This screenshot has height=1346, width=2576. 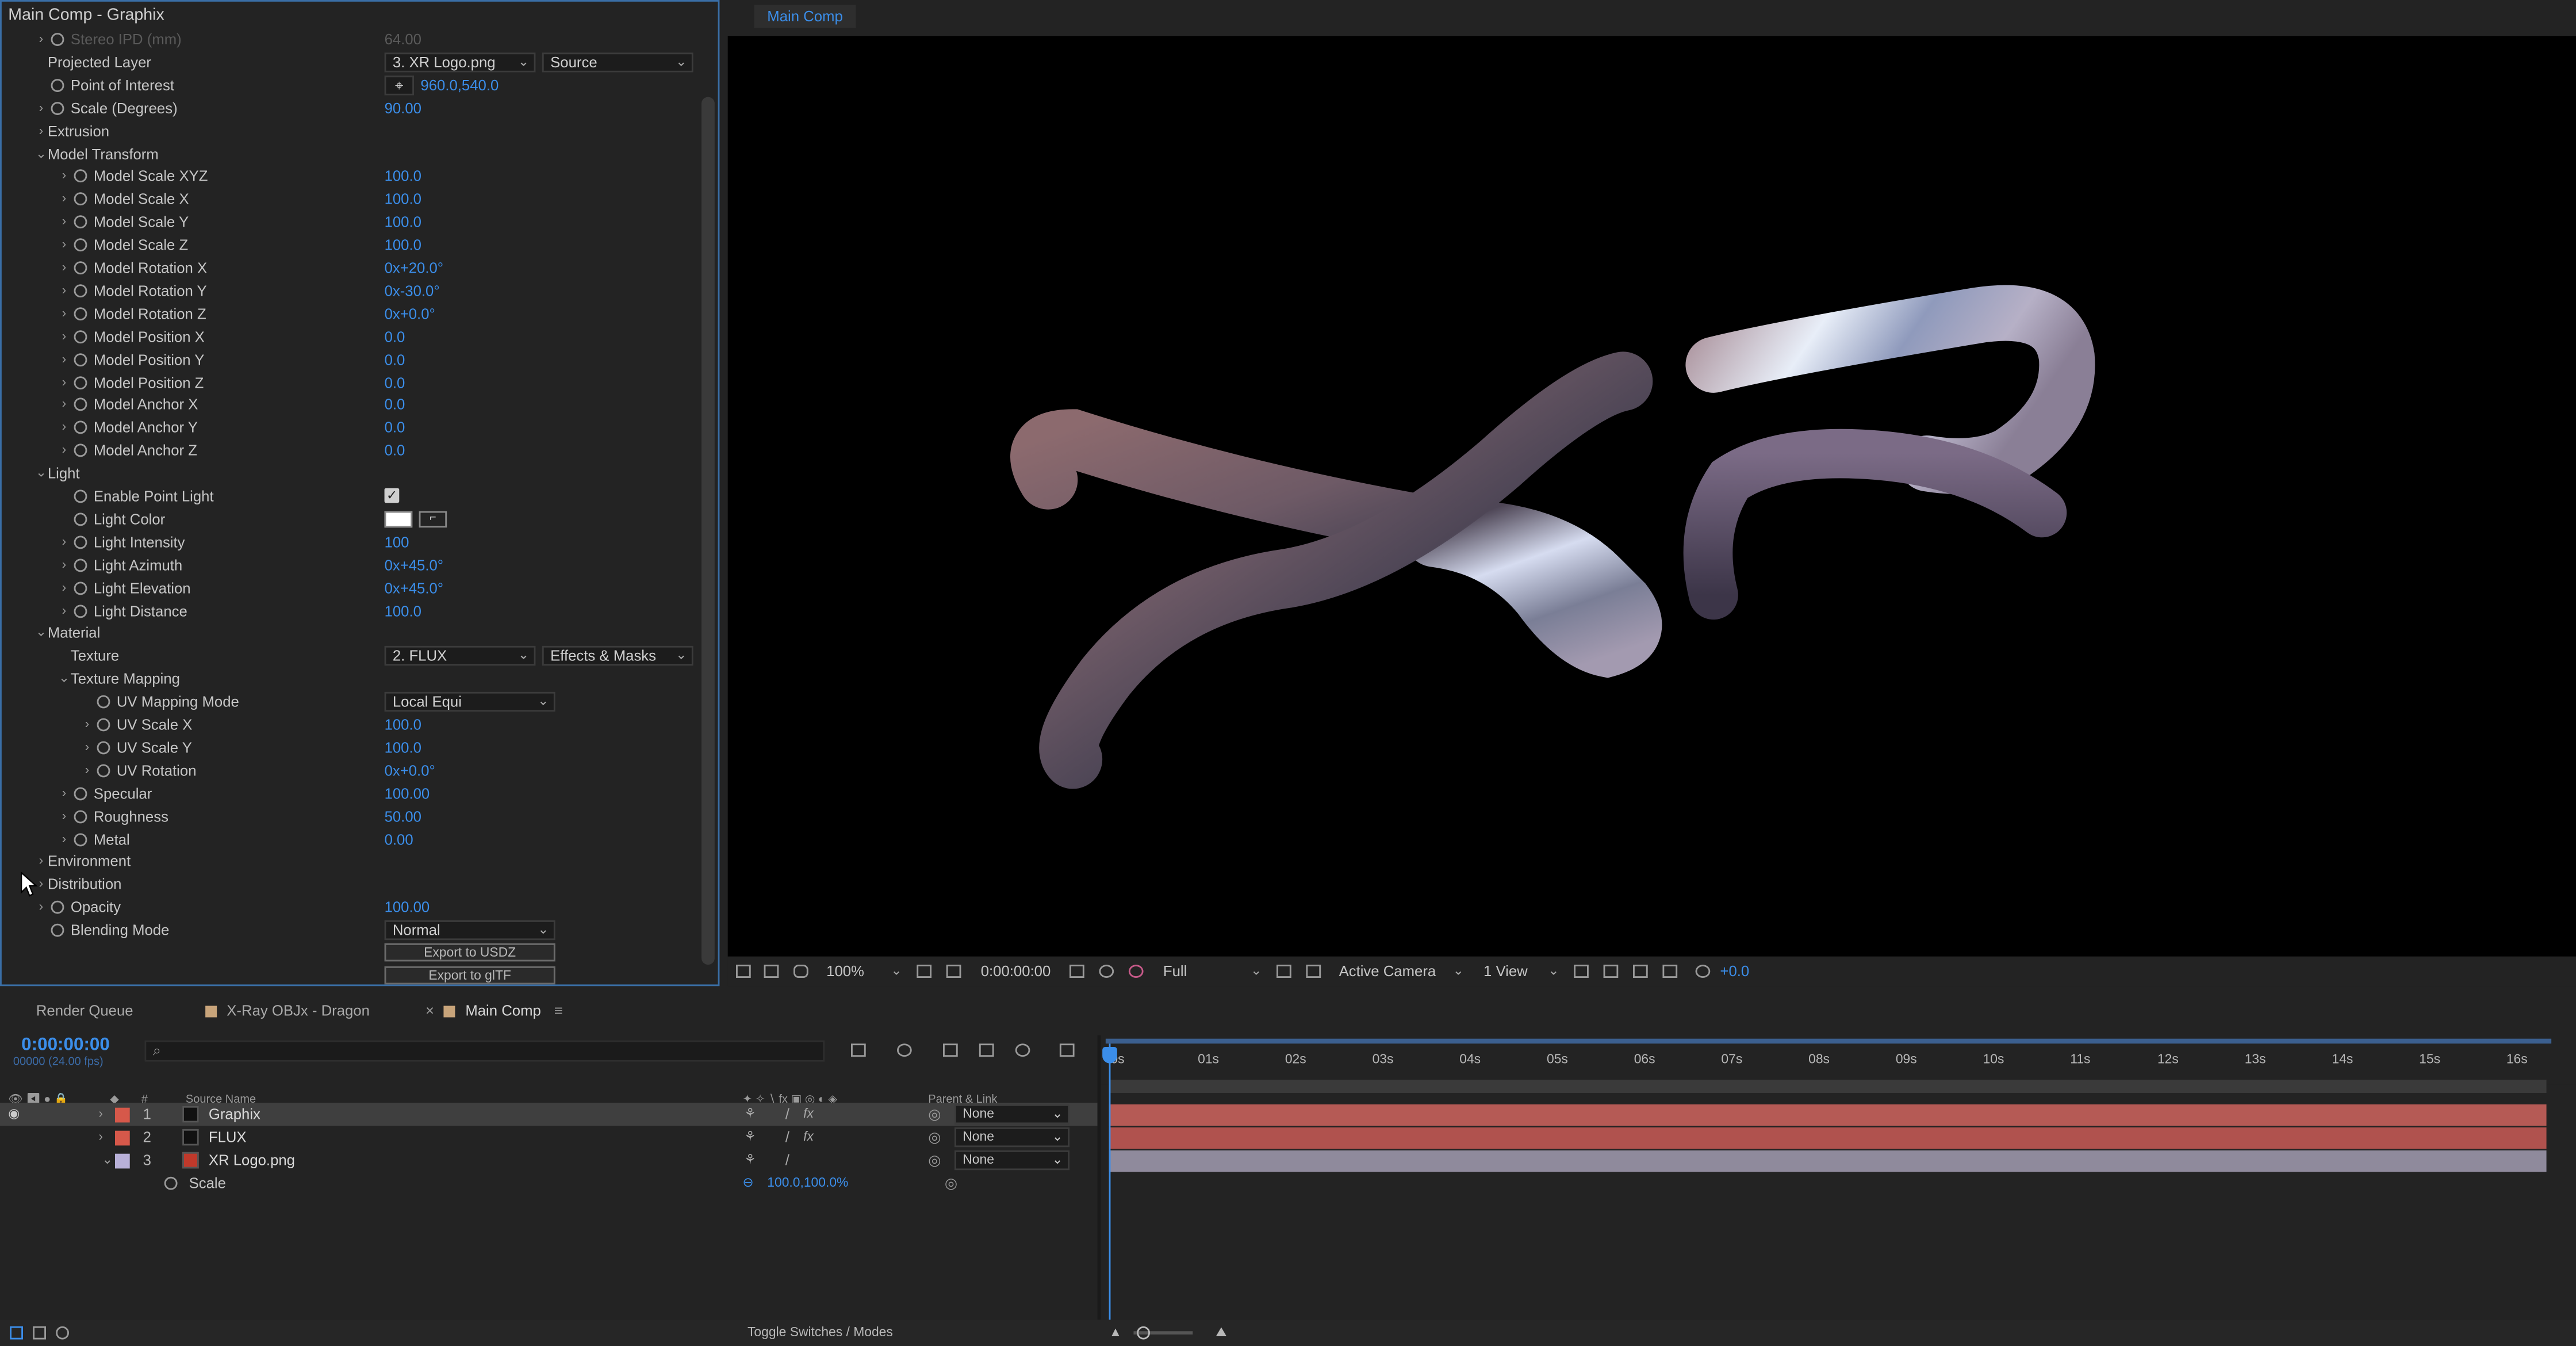 What do you see at coordinates (350, 839) in the screenshot?
I see `effect-row-metal: › Metal 0.00` at bounding box center [350, 839].